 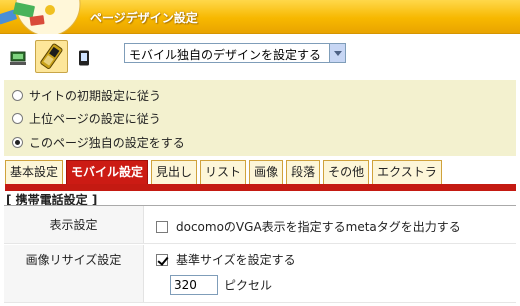 I want to click on option-label: 基準サイズを設定する, so click(x=236, y=260).